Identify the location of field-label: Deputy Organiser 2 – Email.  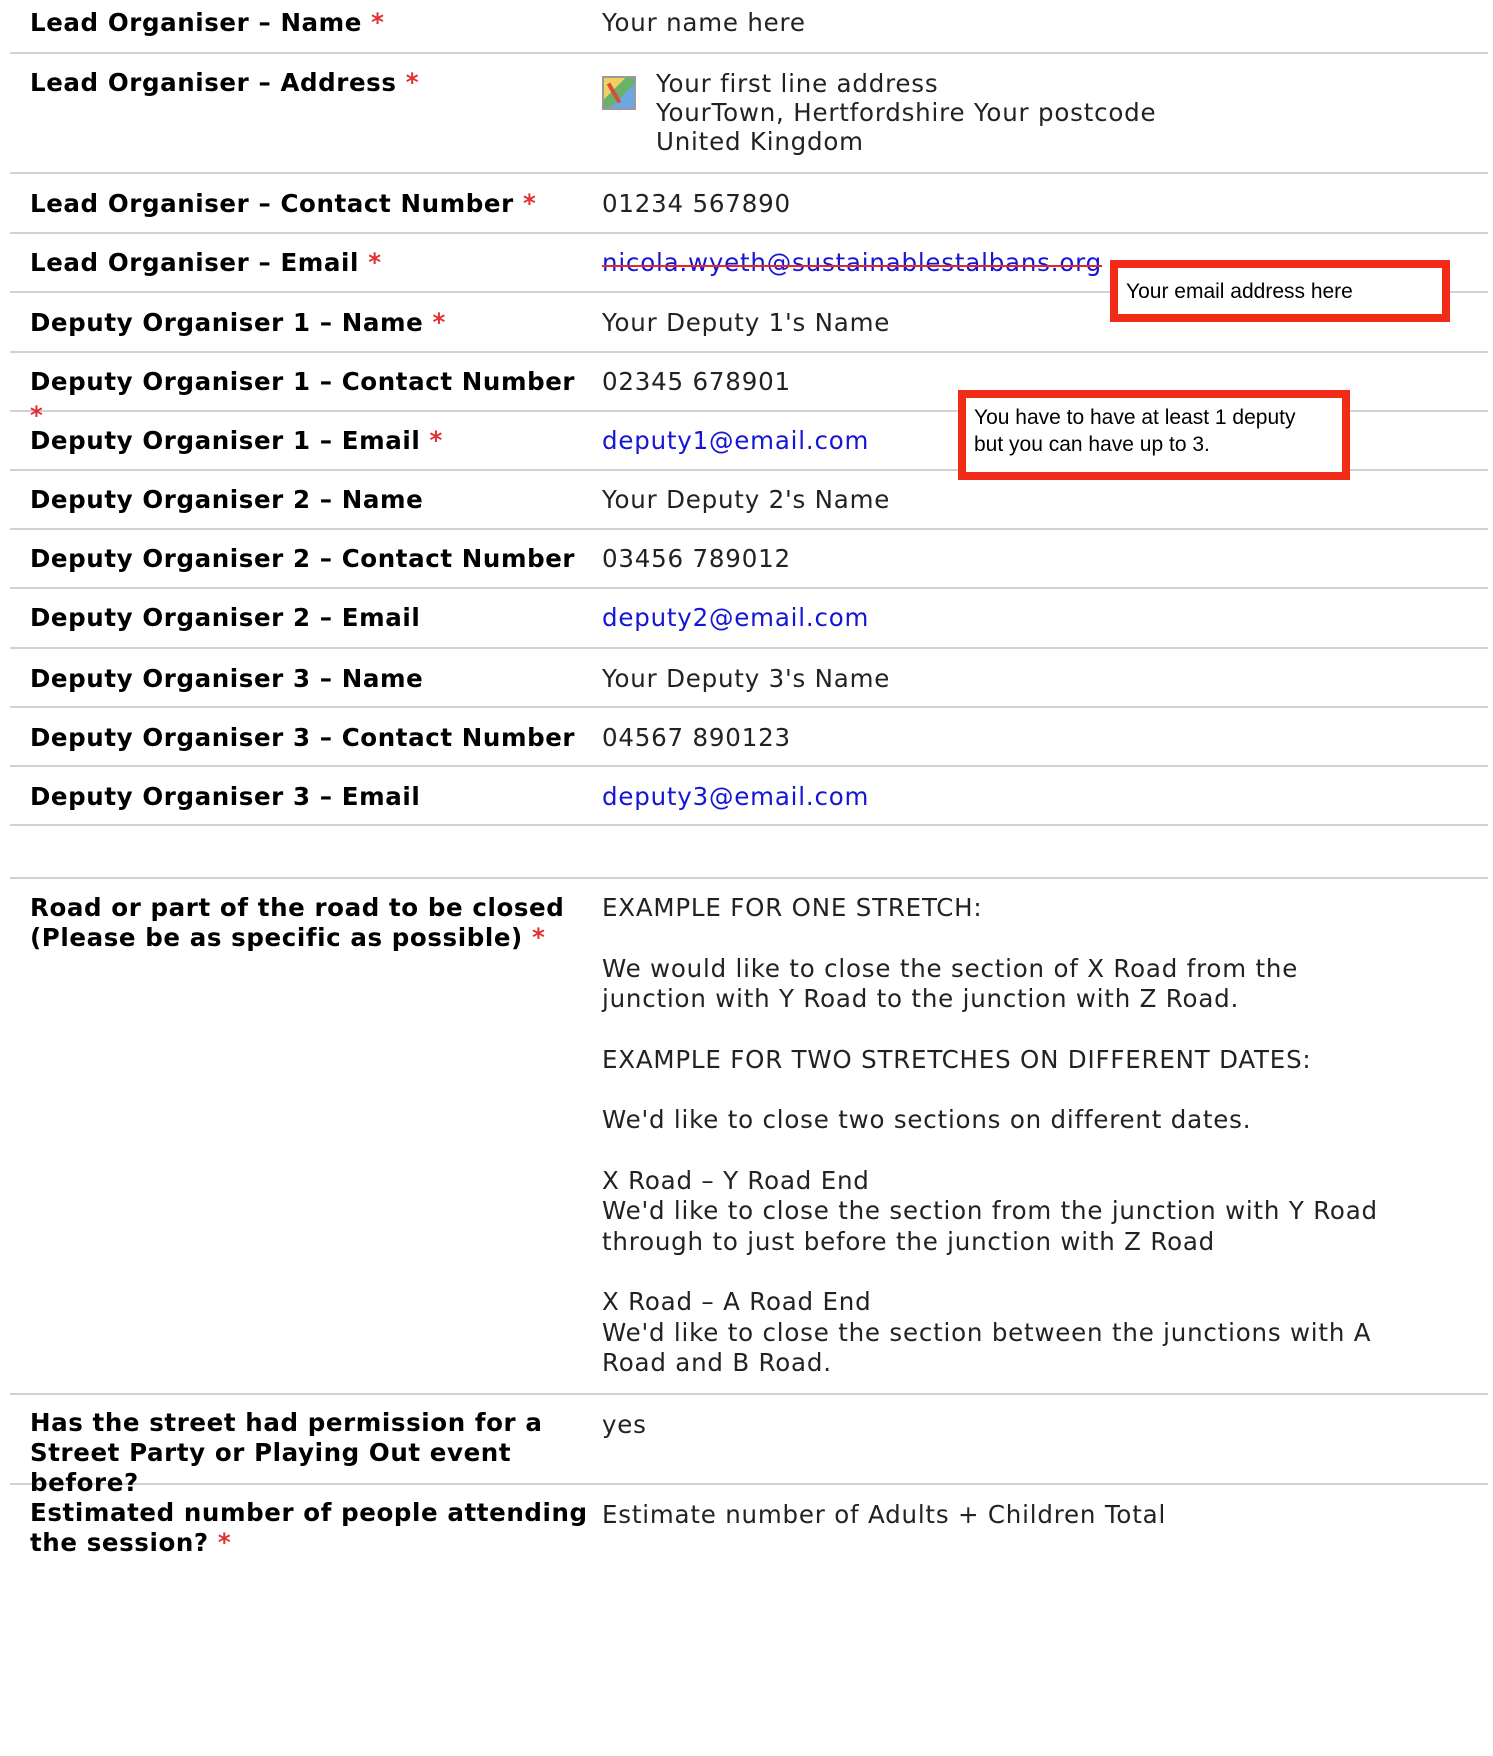
(310, 618).